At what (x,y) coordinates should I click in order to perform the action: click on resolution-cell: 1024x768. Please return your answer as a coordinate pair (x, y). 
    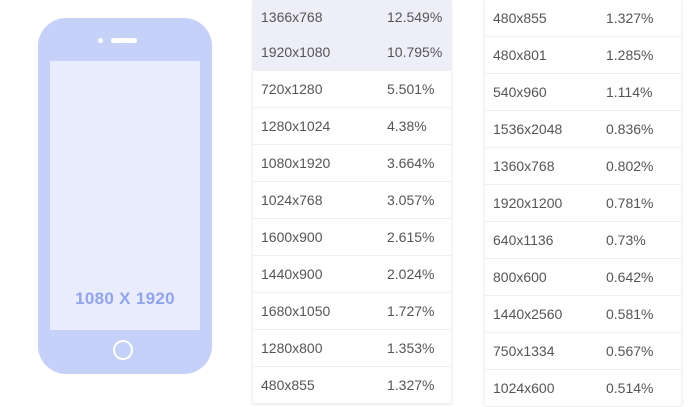
    Looking at the image, I should click on (292, 200).